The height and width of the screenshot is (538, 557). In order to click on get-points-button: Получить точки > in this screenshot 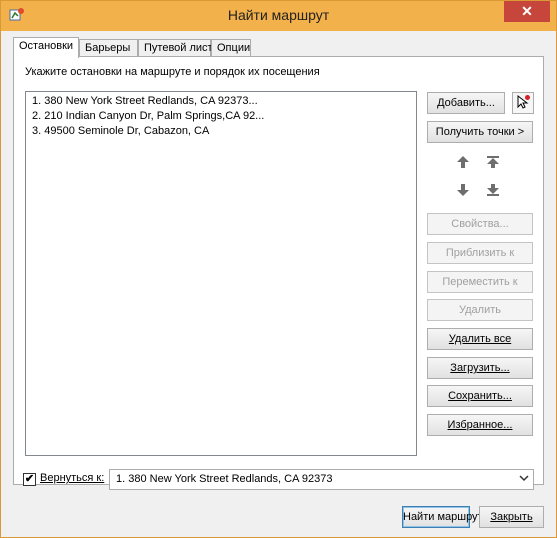, I will do `click(480, 132)`.